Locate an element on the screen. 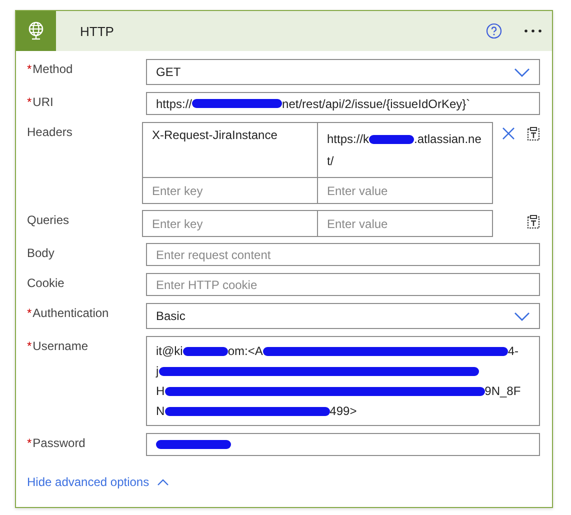 Image resolution: width=571 pixels, height=515 pixels. field-label: Queries is located at coordinates (48, 220).